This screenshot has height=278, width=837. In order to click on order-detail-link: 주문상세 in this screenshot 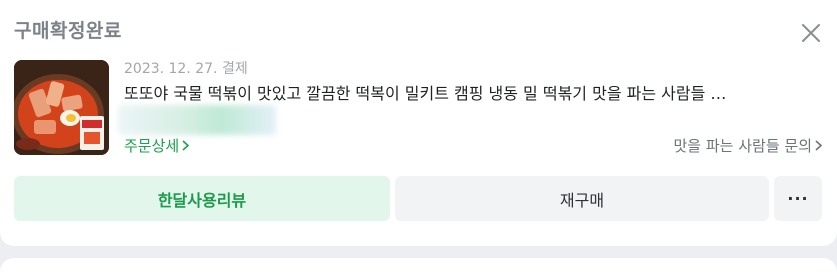, I will do `click(157, 145)`.